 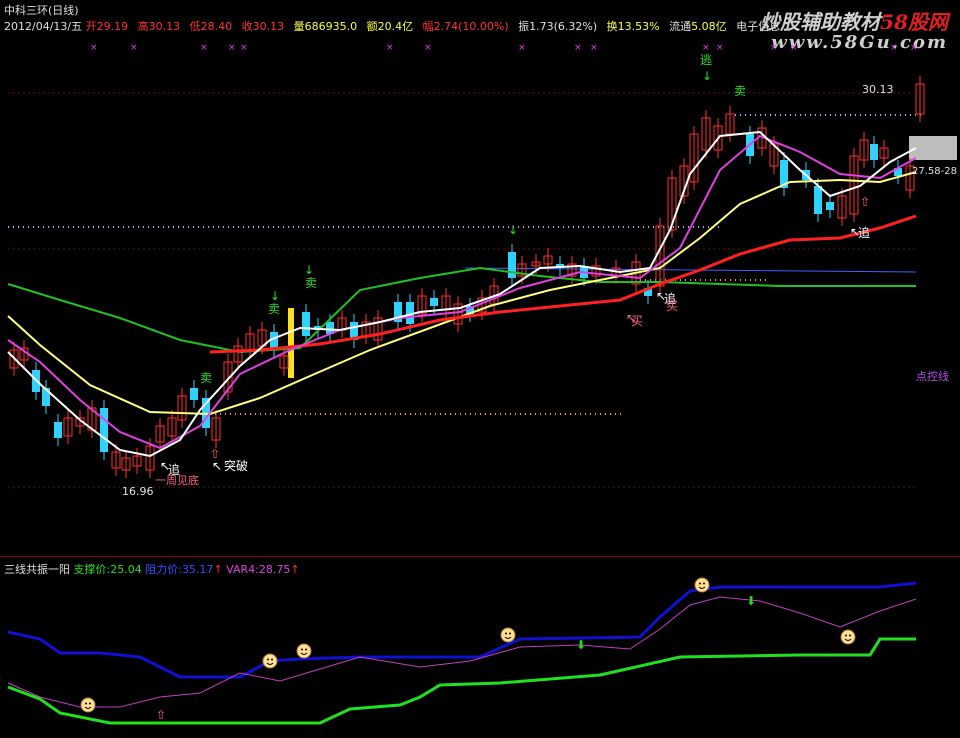 I want to click on sell-label-2: 卖, so click(x=311, y=283).